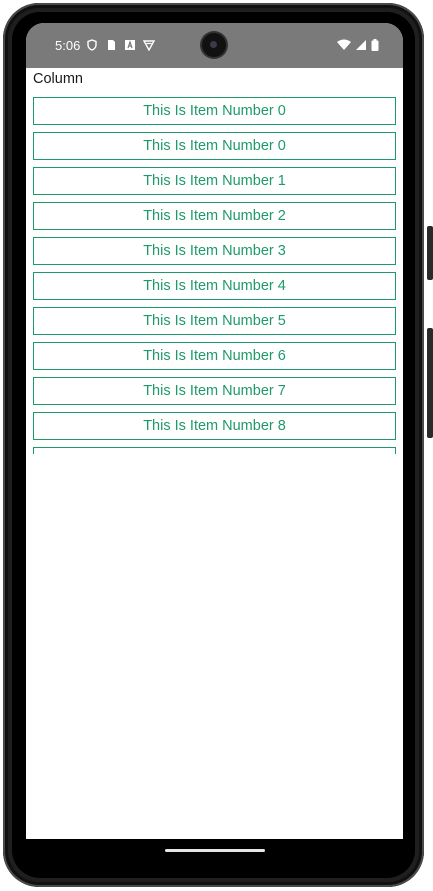 The image size is (433, 891). What do you see at coordinates (130, 44) in the screenshot?
I see `a-icon` at bounding box center [130, 44].